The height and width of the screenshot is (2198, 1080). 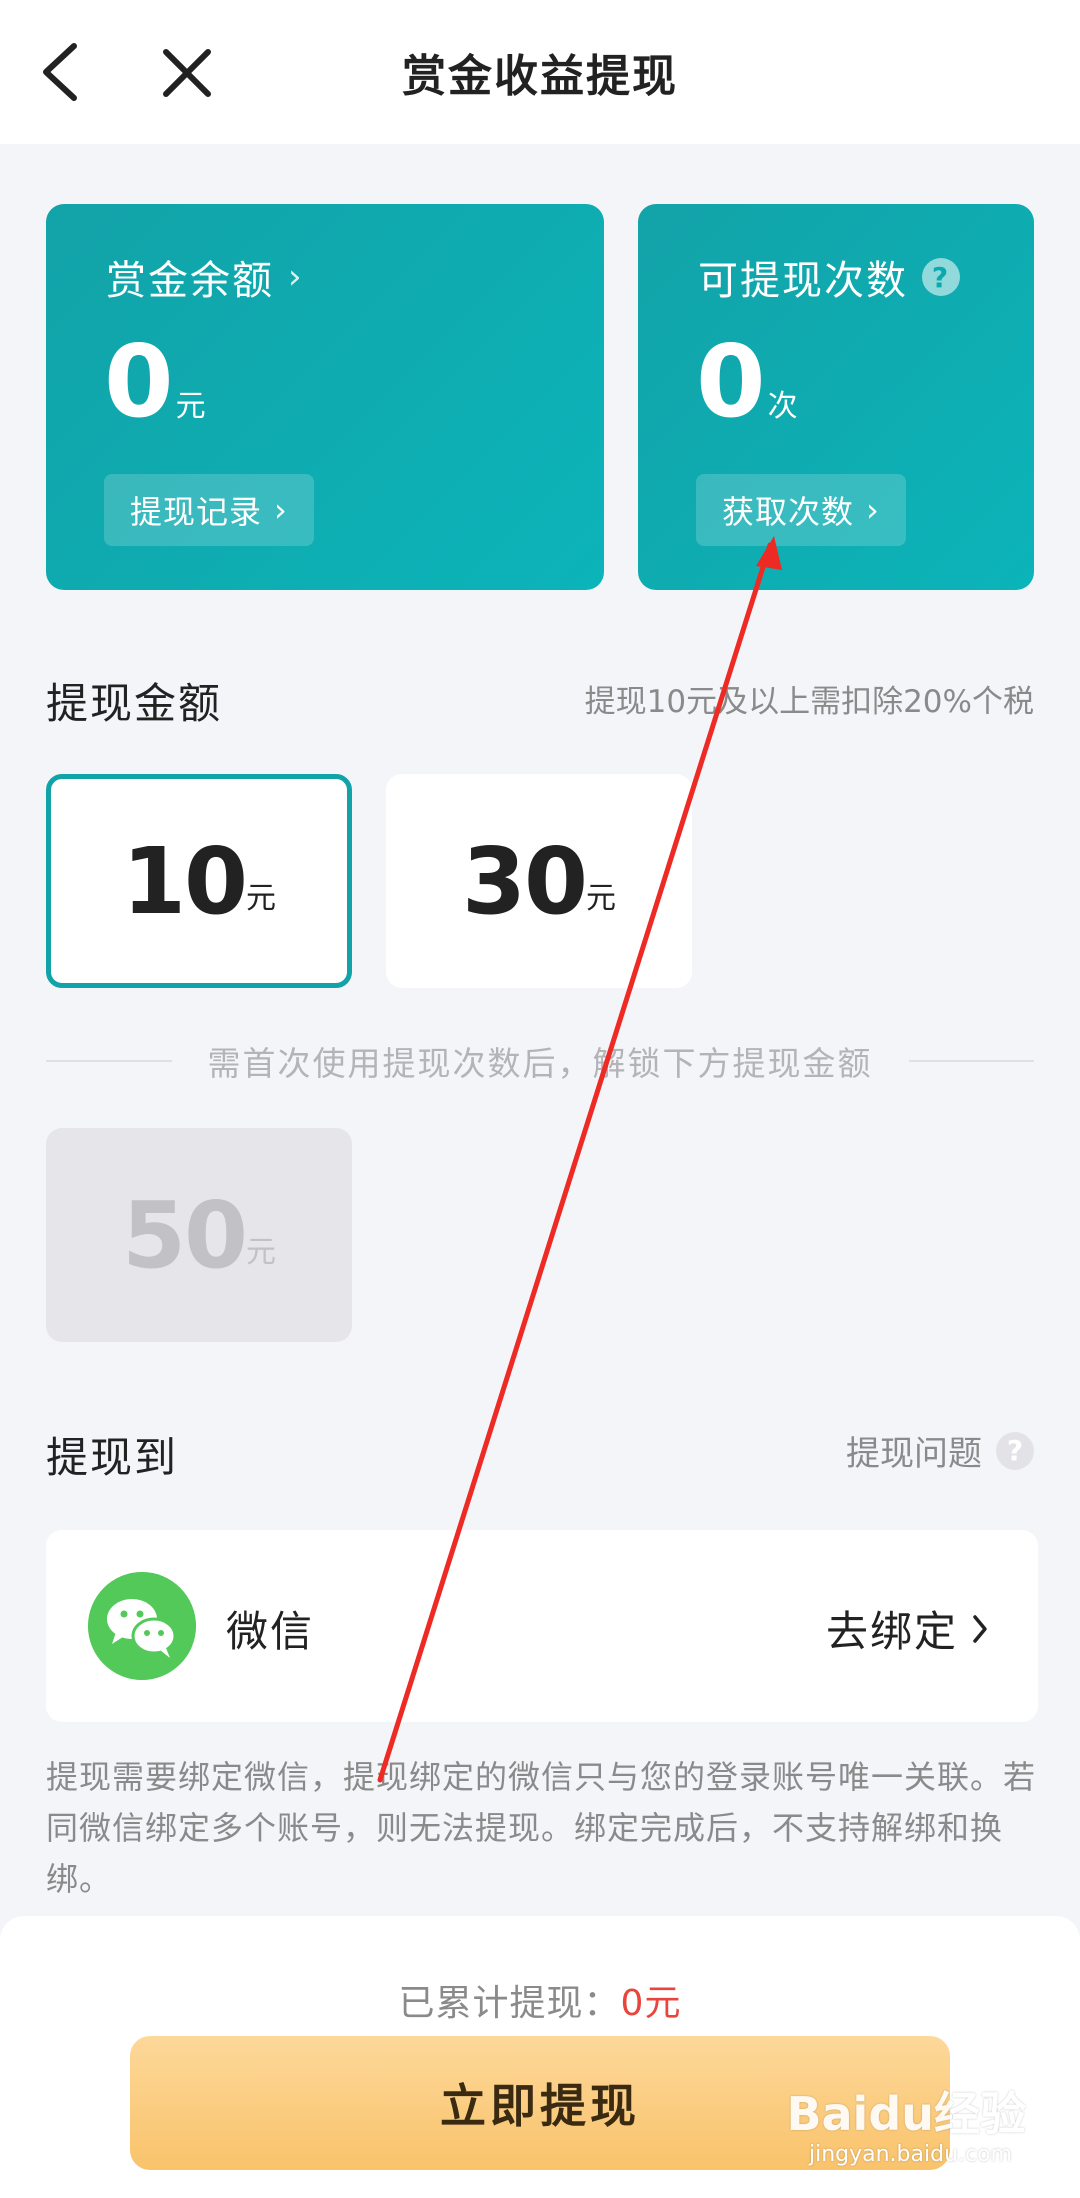 I want to click on amount-option-value: 30, so click(x=524, y=881).